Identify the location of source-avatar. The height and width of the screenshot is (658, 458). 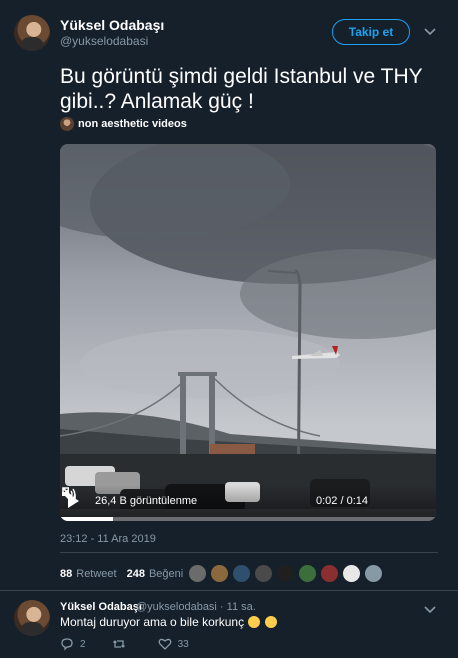
(67, 124).